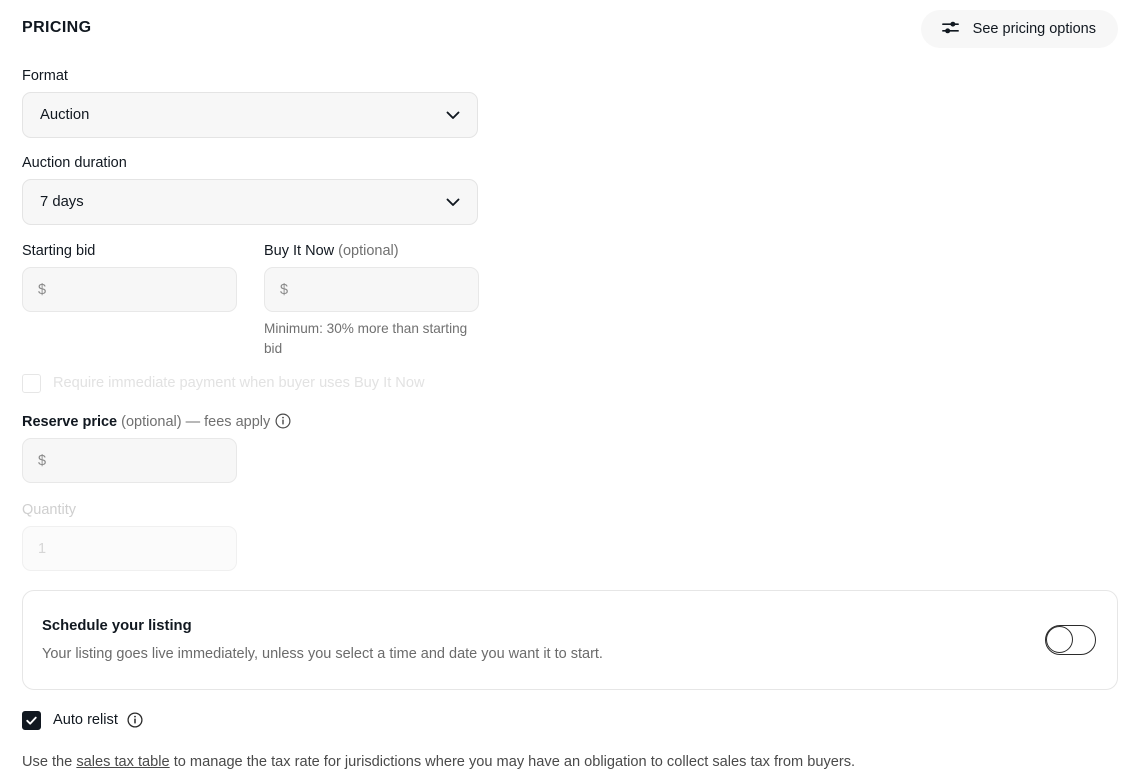 Image resolution: width=1136 pixels, height=782 pixels. I want to click on buy-it-now-placeholder: $, so click(284, 289).